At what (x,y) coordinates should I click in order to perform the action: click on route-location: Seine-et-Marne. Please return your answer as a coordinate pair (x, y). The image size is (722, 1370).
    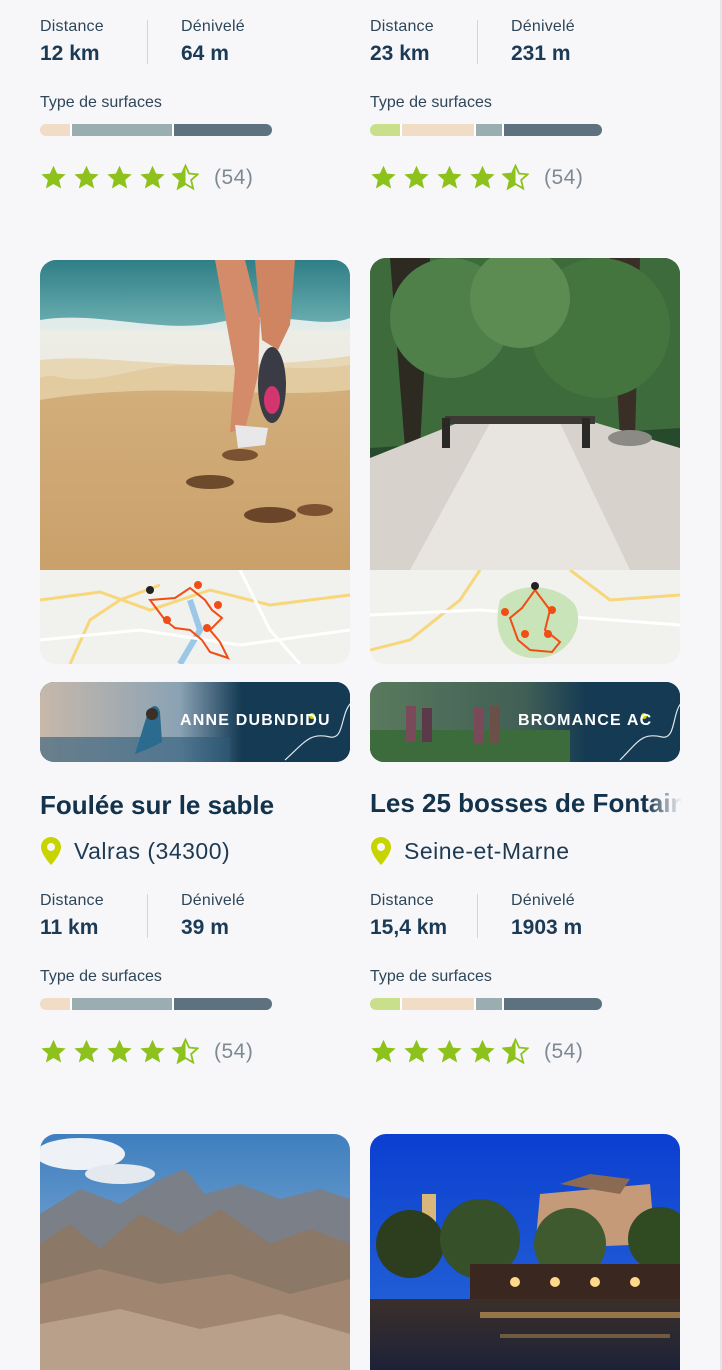
    Looking at the image, I should click on (470, 851).